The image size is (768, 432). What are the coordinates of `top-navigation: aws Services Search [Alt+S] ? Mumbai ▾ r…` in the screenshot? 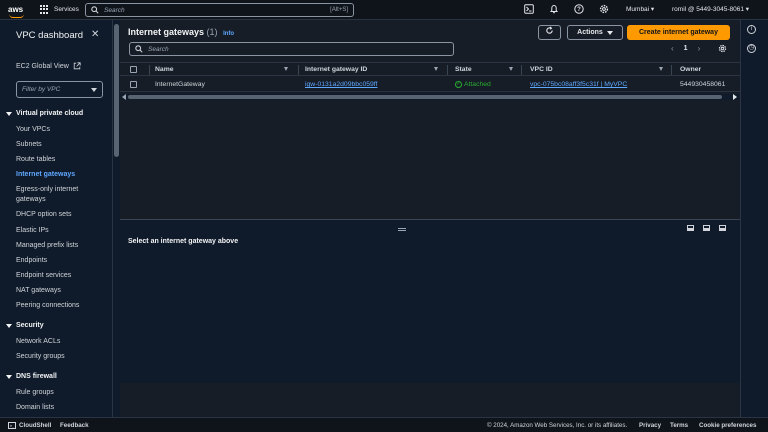 It's located at (384, 10).